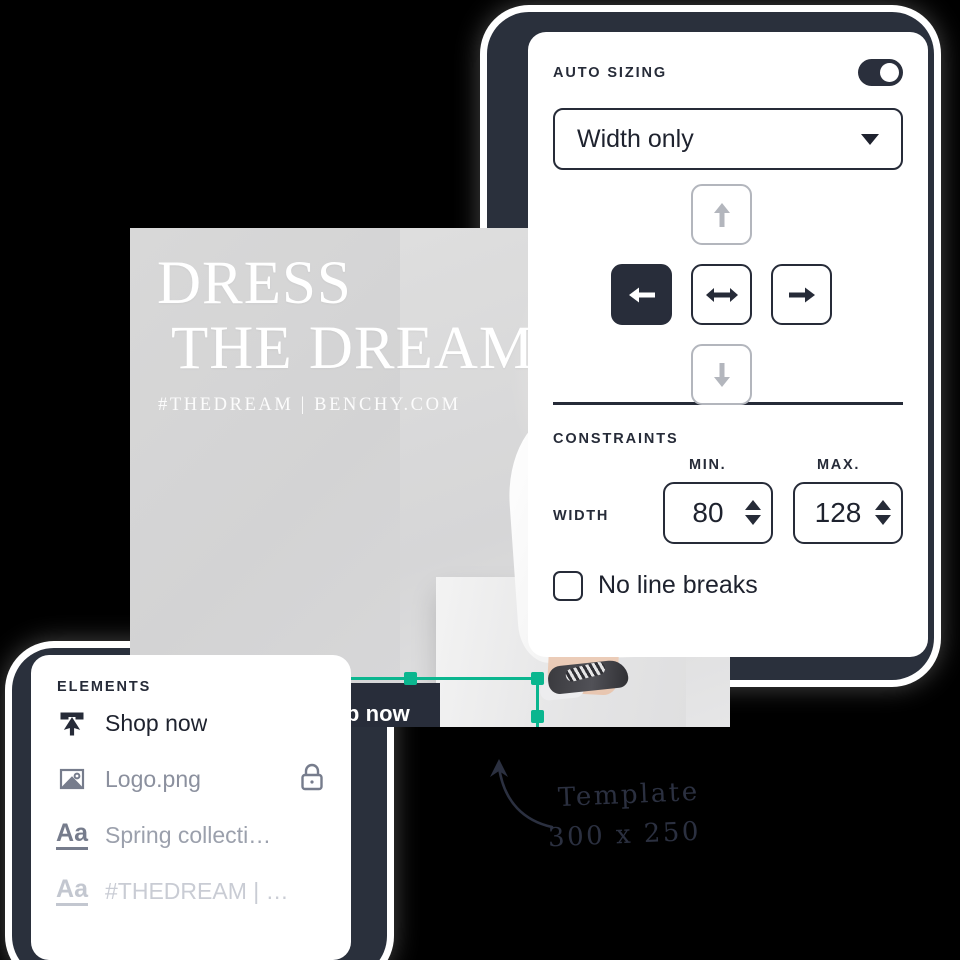  I want to click on list-item-label: Logo.png, so click(153, 778).